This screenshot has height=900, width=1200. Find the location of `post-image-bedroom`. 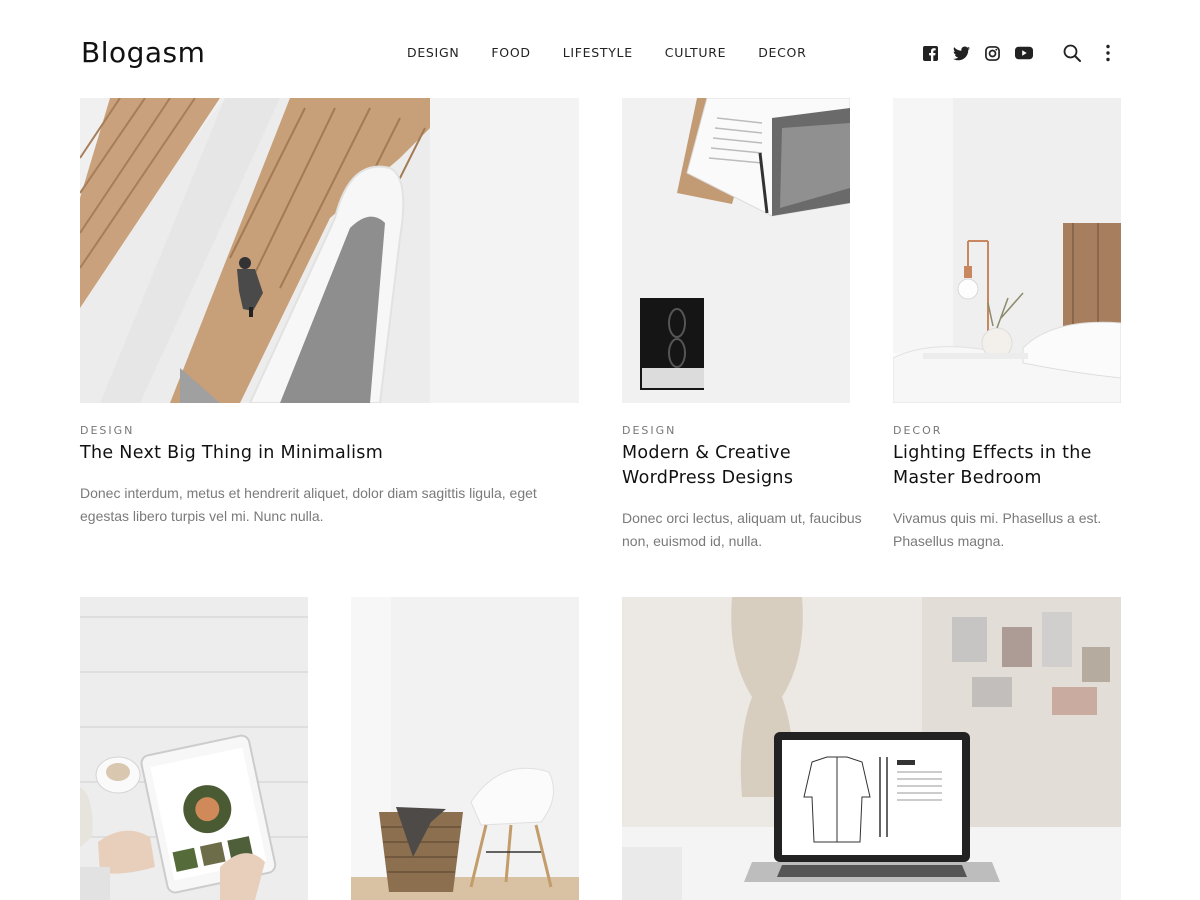

post-image-bedroom is located at coordinates (1007, 250).